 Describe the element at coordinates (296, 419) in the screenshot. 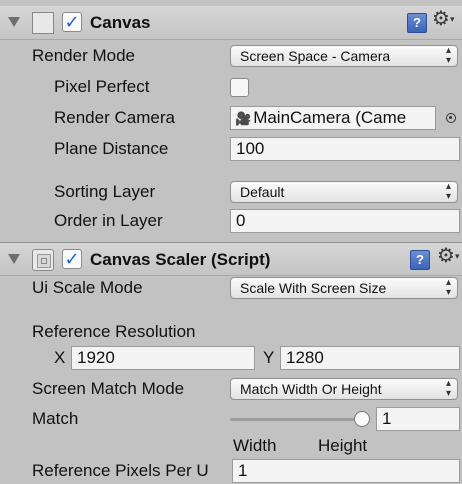

I see `match-slider-track` at that location.